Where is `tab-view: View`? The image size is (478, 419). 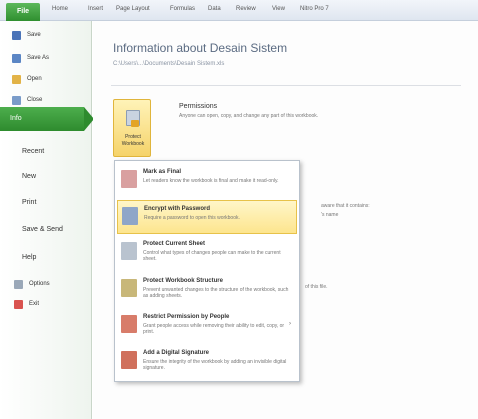 tab-view: View is located at coordinates (278, 9).